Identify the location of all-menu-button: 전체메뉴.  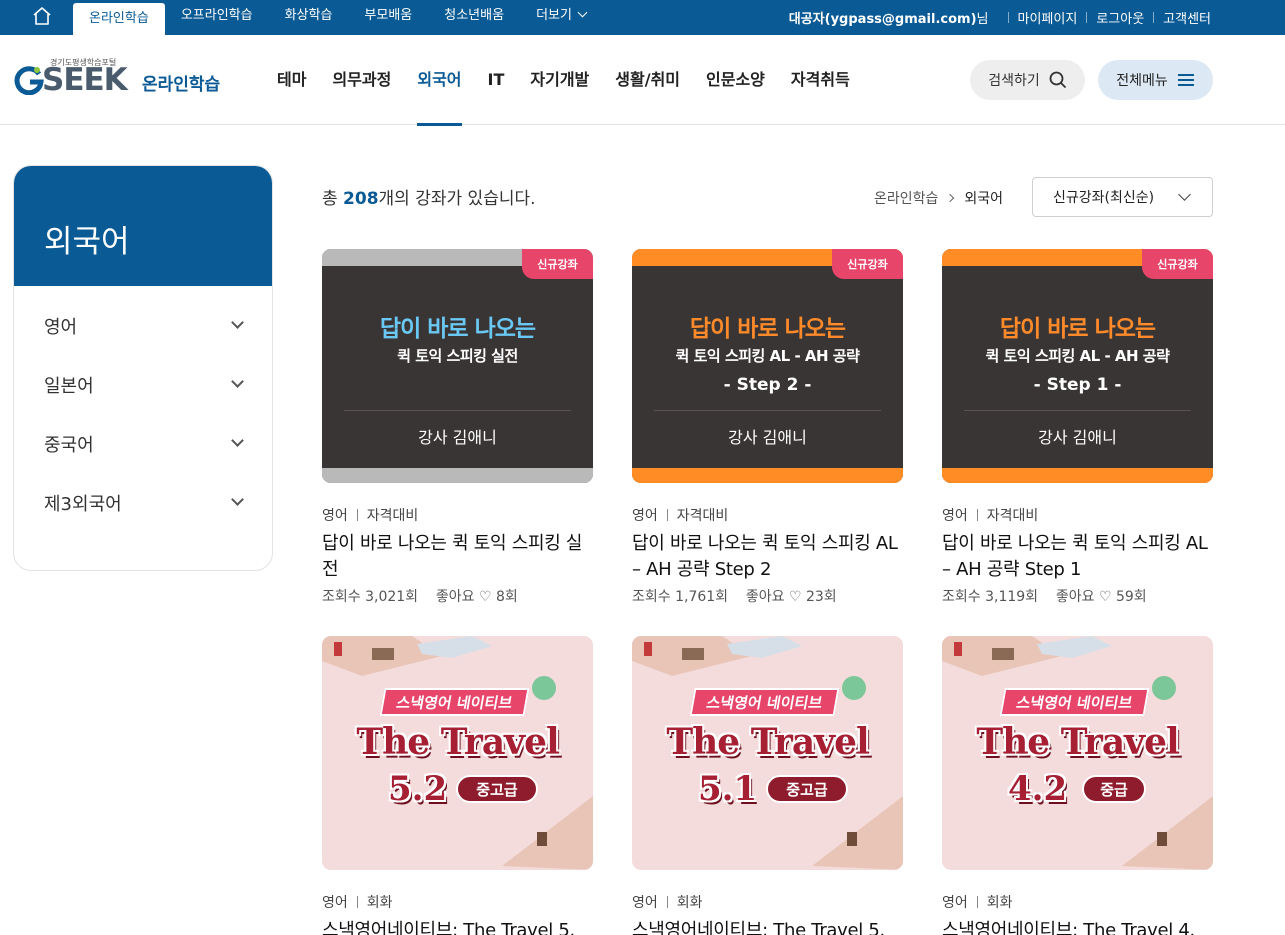
(1155, 80).